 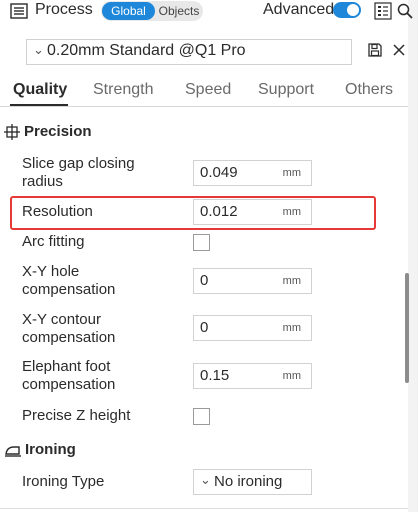 What do you see at coordinates (286, 90) in the screenshot?
I see `tab-support: Support` at bounding box center [286, 90].